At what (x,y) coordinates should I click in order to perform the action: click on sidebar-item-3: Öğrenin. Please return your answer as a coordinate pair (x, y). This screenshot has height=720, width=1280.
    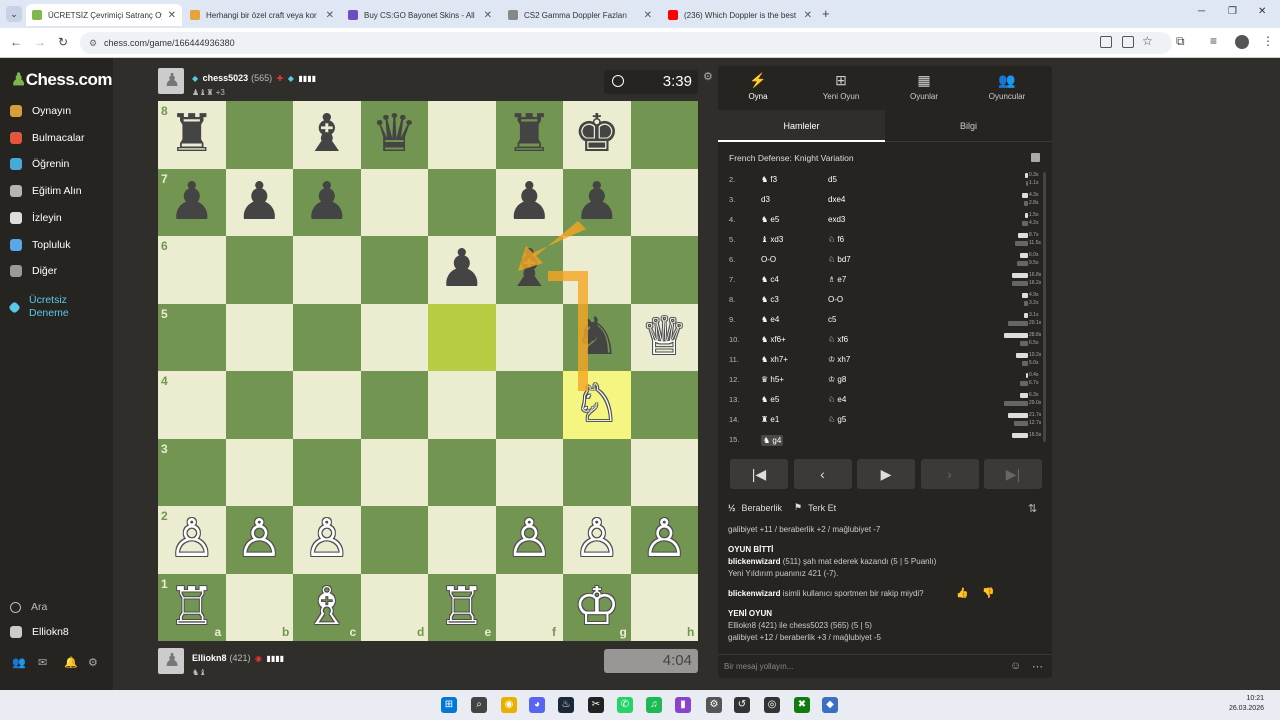
    Looking at the image, I should click on (39, 164).